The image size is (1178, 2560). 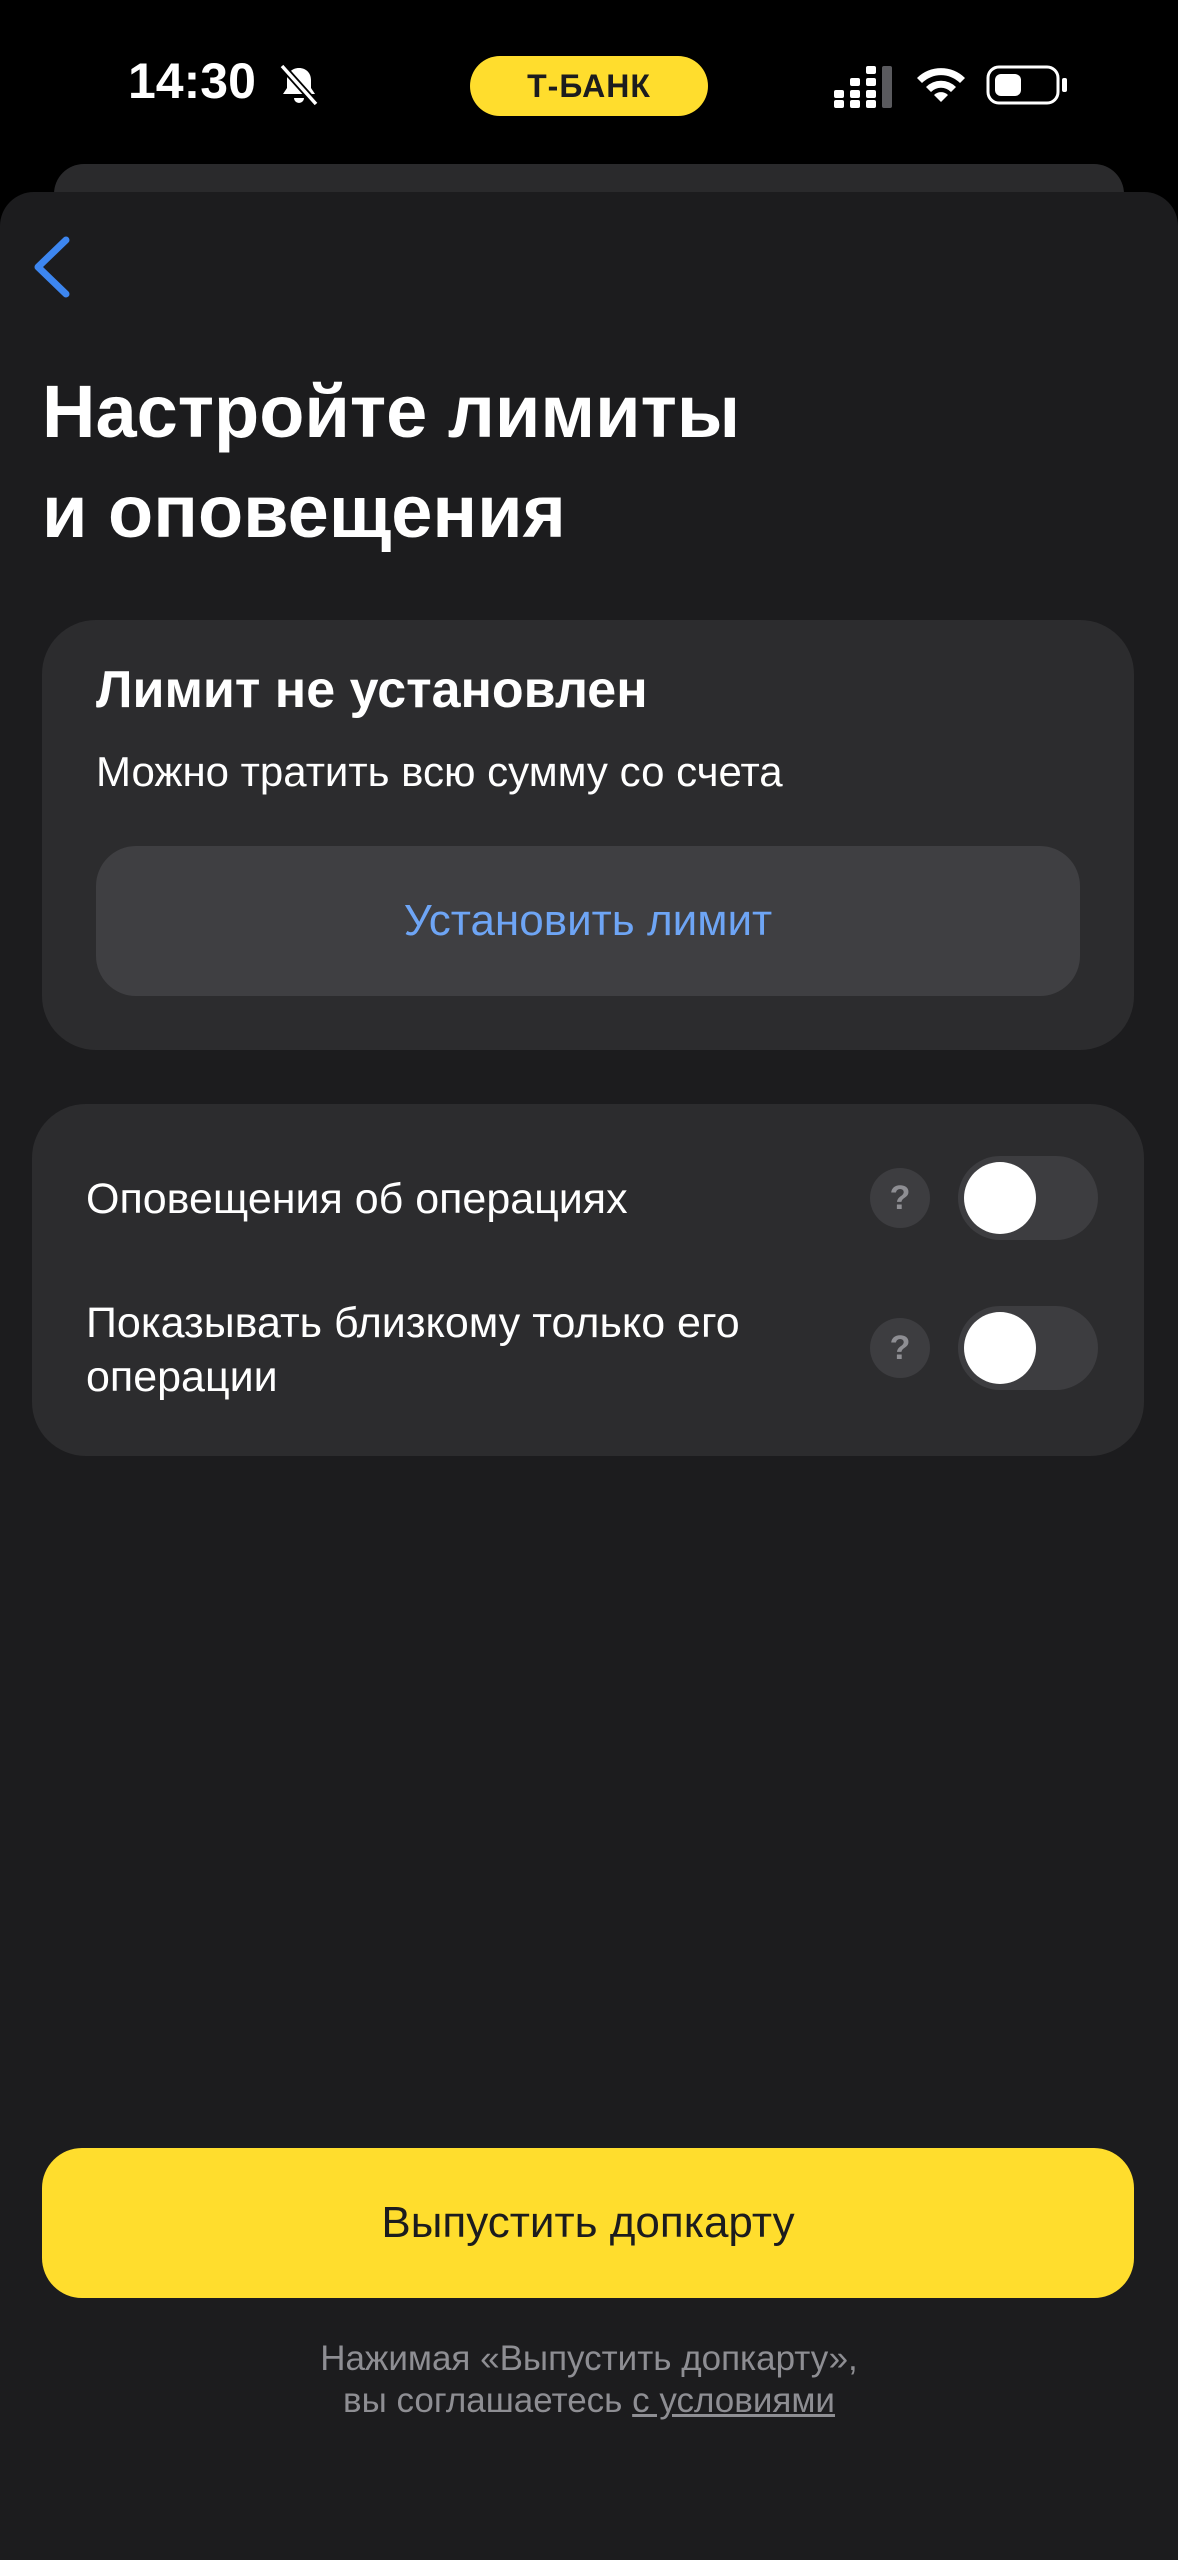 I want to click on cellular-signal-icon, so click(x=863, y=87).